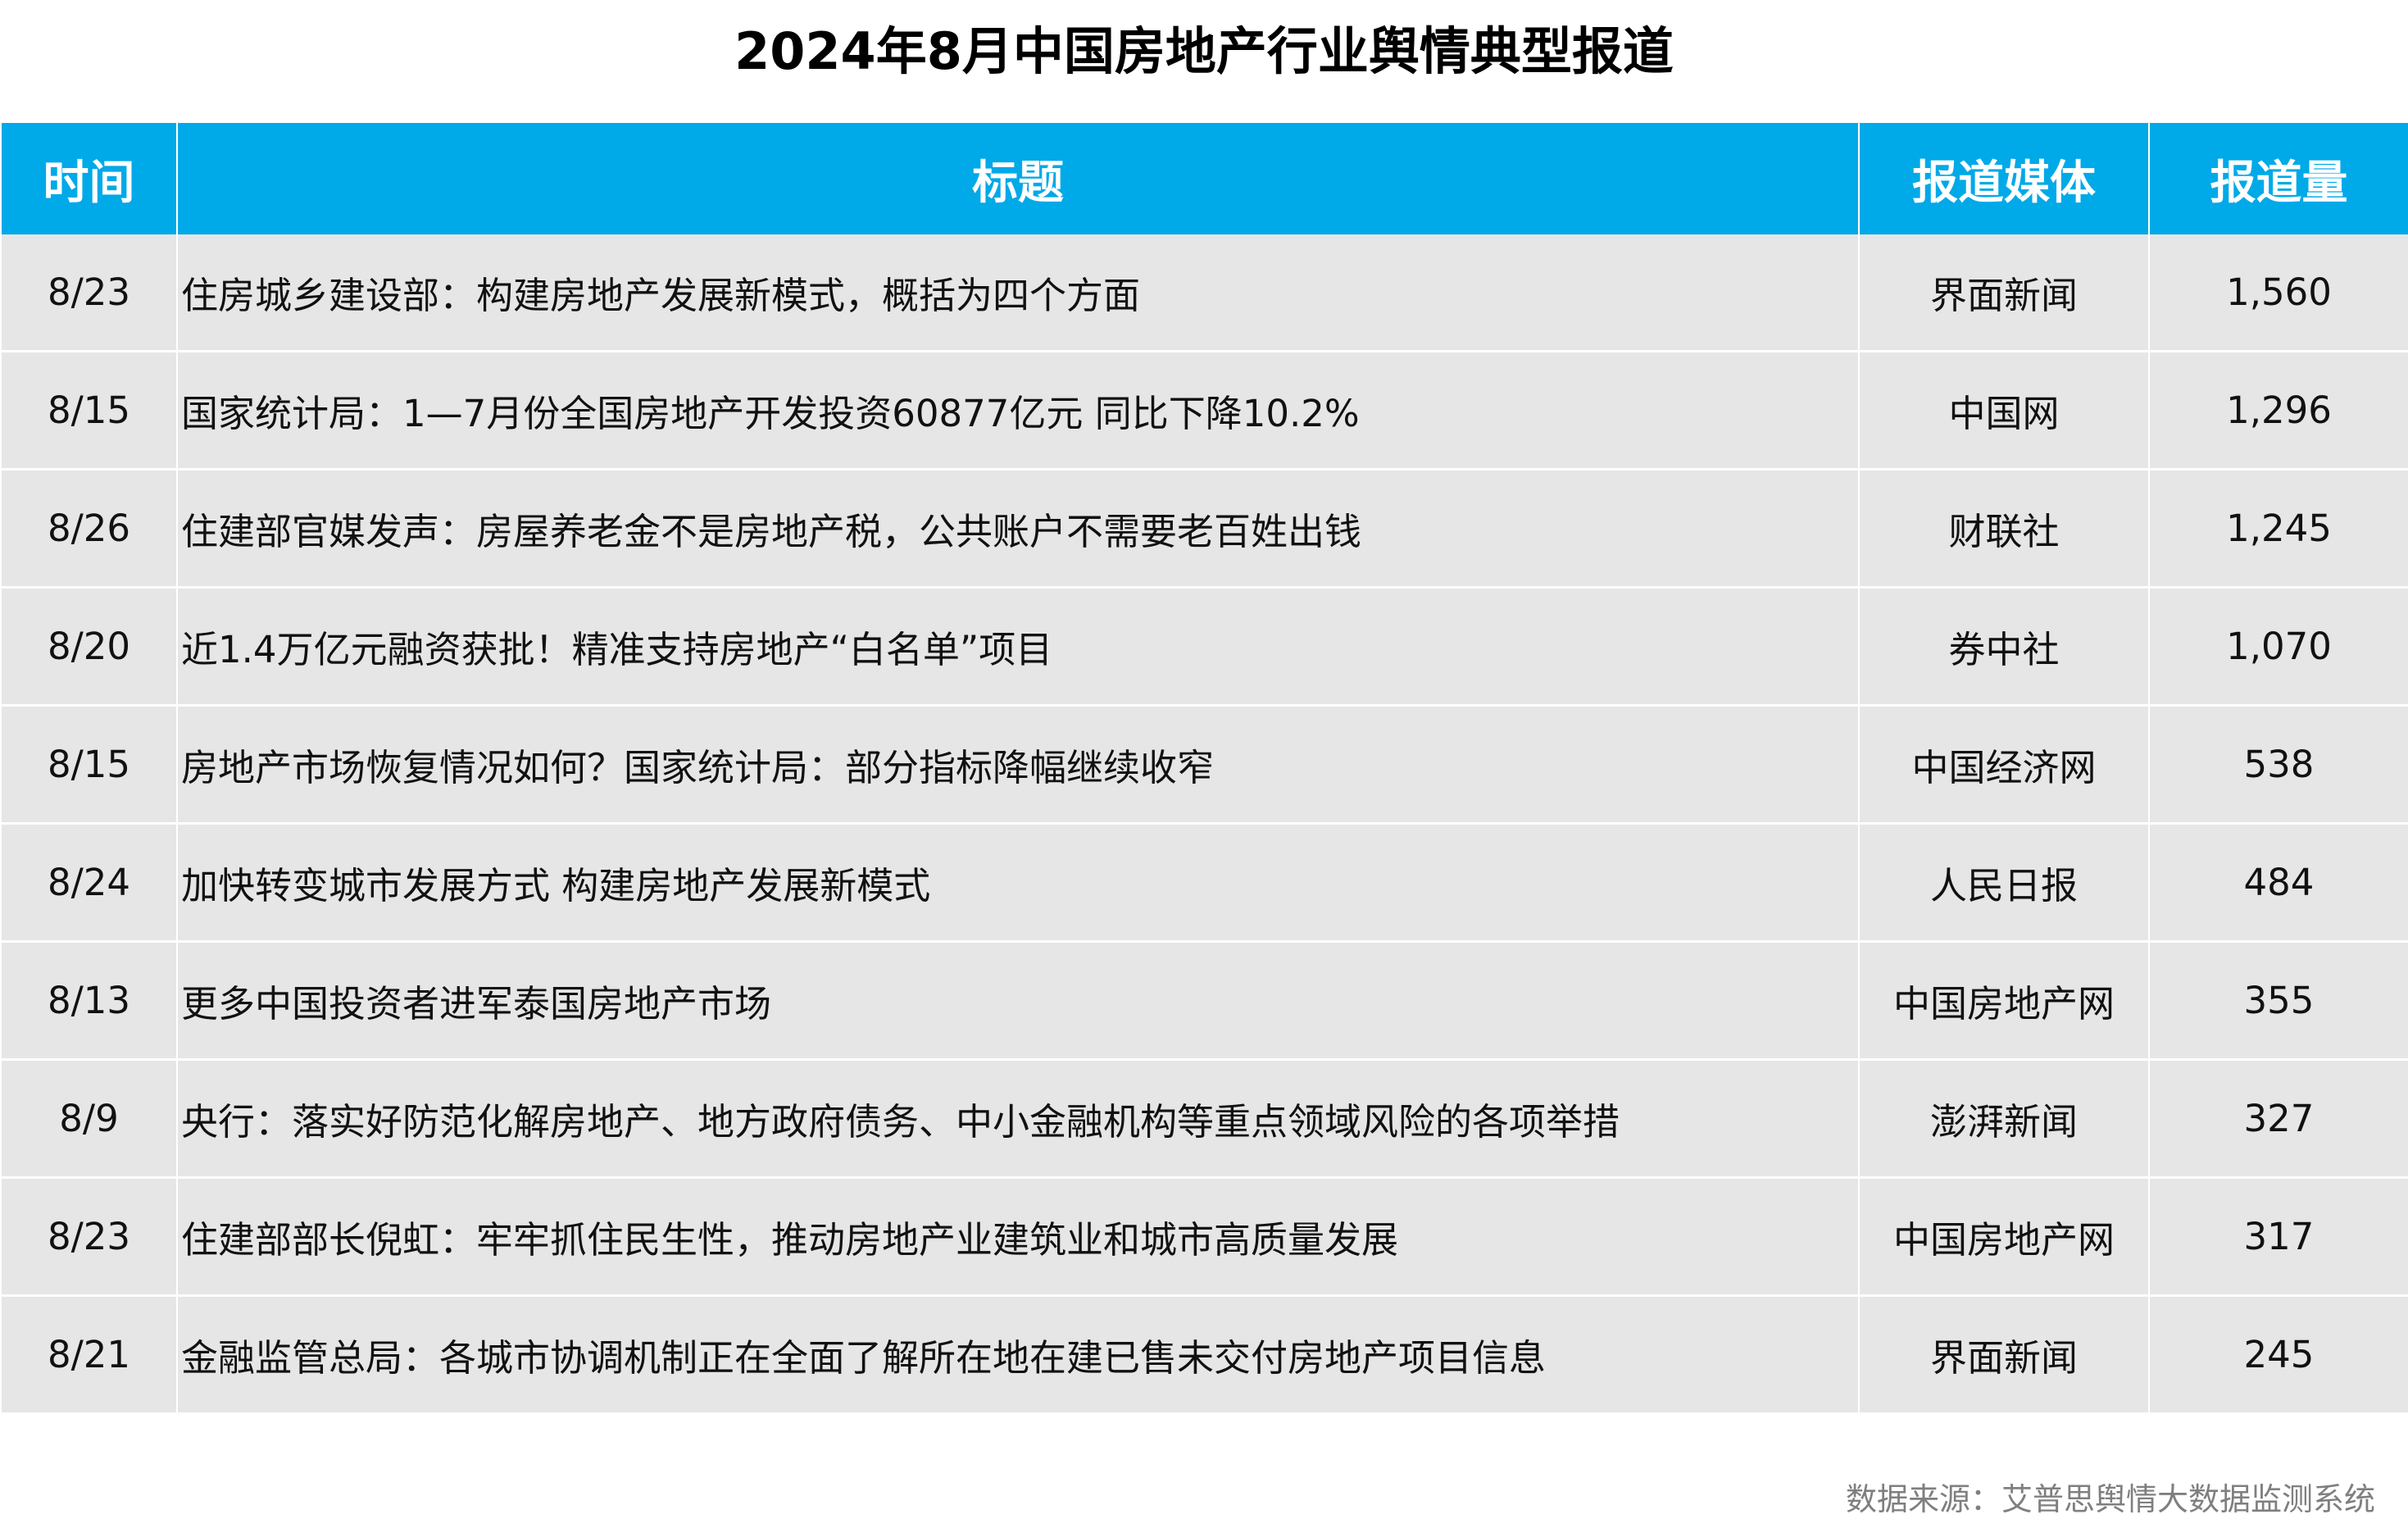 The width and height of the screenshot is (2408, 1537). I want to click on row-count: 1,245, so click(2278, 529).